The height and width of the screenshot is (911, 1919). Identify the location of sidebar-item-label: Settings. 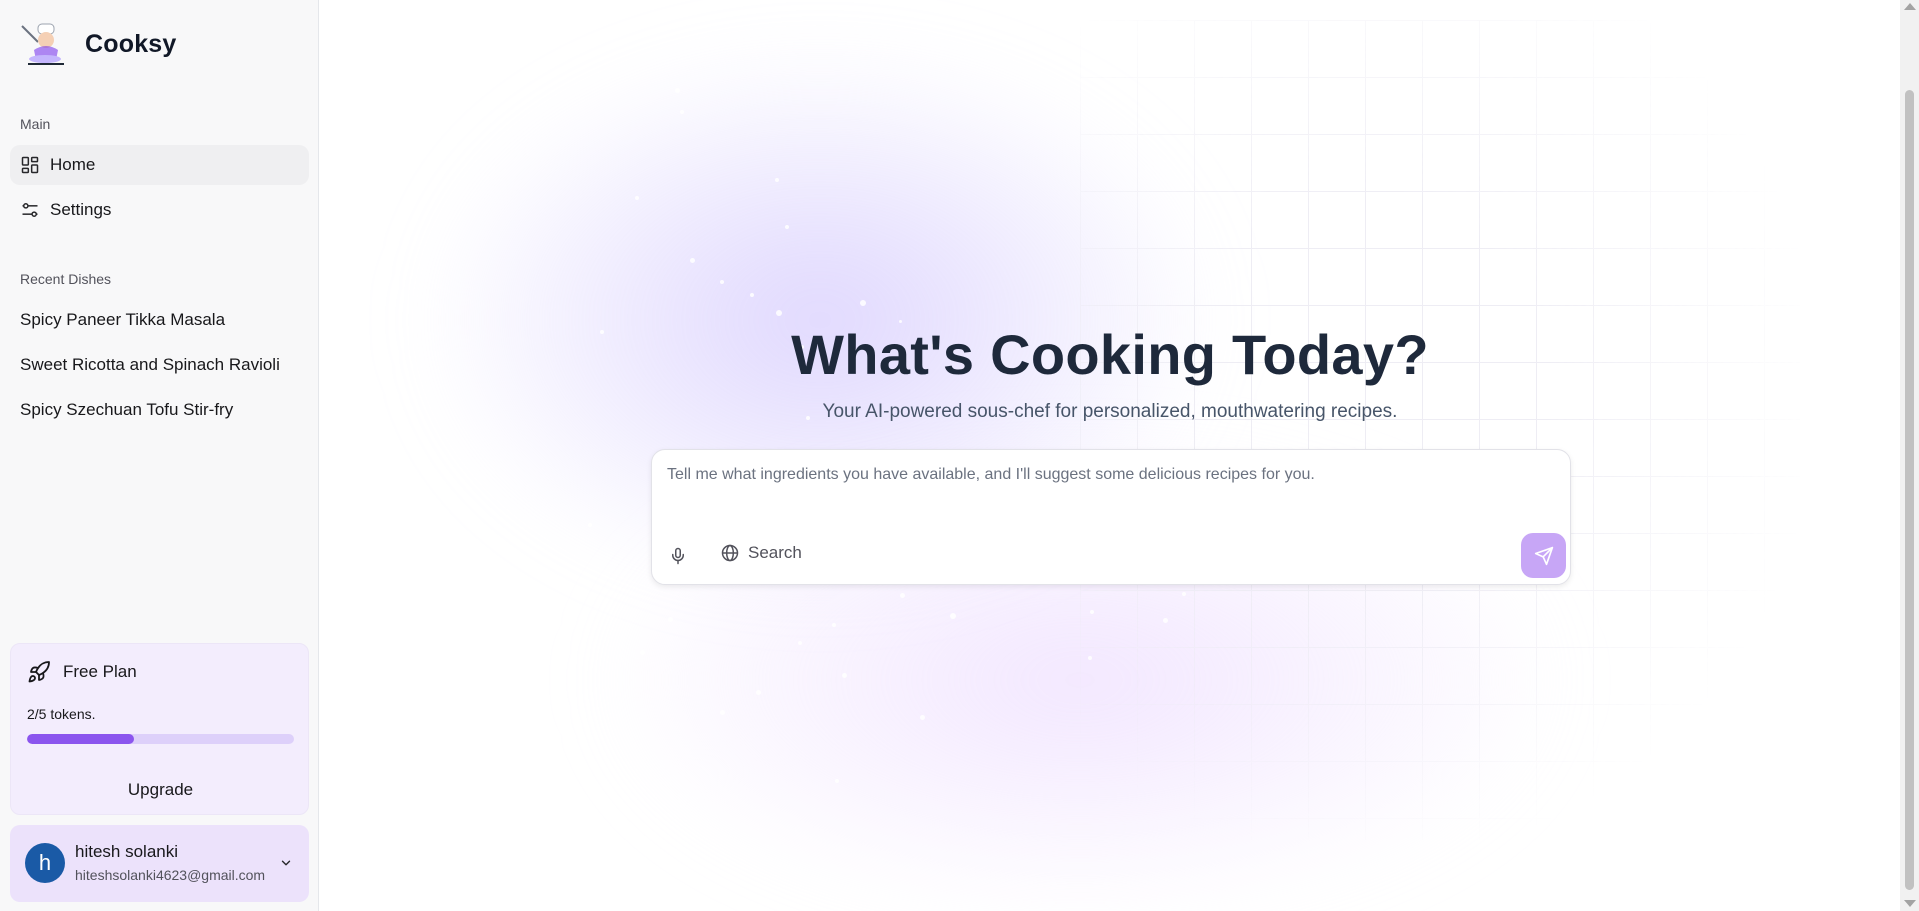
(81, 209).